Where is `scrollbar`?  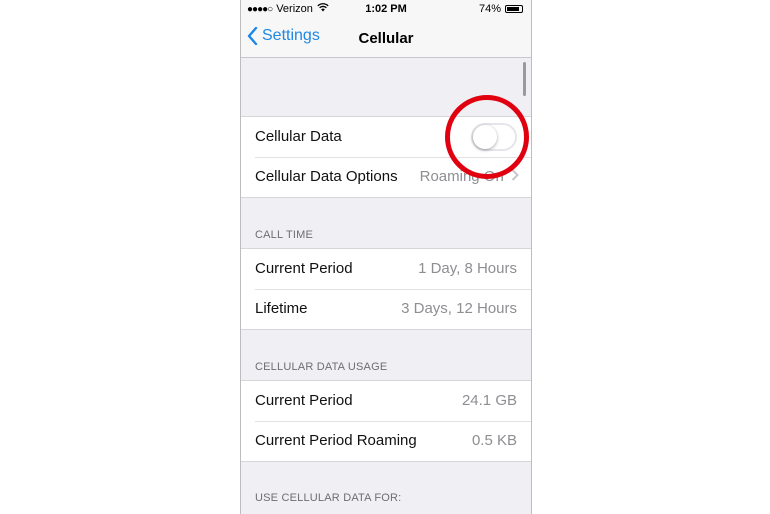 scrollbar is located at coordinates (524, 79).